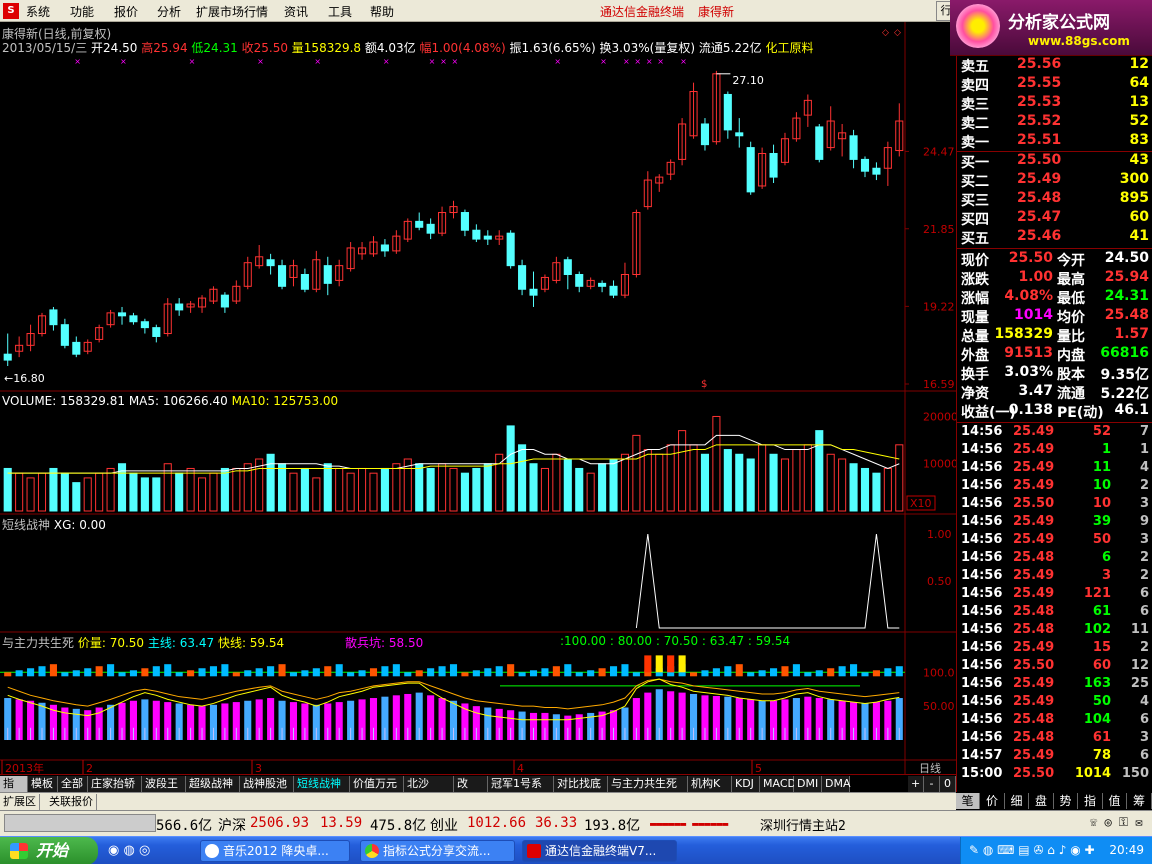 This screenshot has height=864, width=1152. Describe the element at coordinates (71, 802) in the screenshot. I see `related-quote-button: 关联报价` at that location.